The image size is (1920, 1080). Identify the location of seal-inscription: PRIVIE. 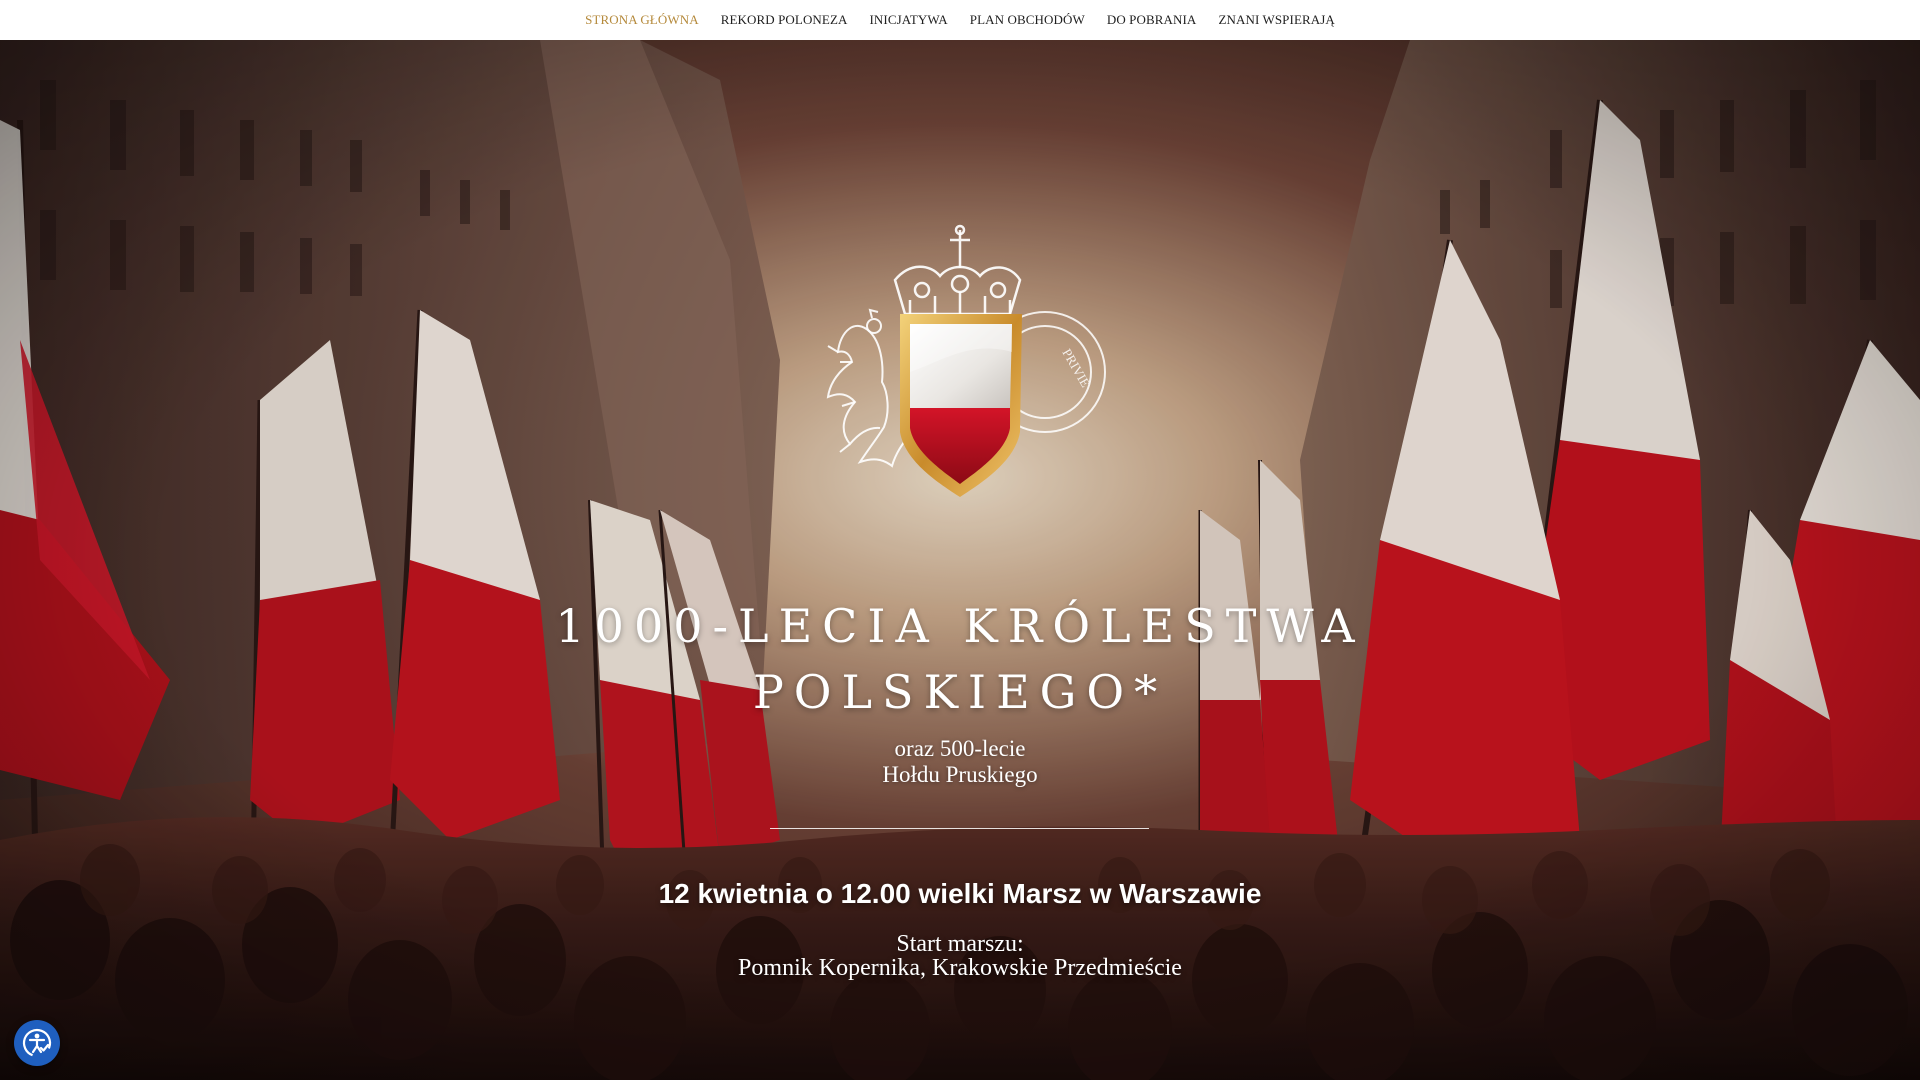
(1076, 368).